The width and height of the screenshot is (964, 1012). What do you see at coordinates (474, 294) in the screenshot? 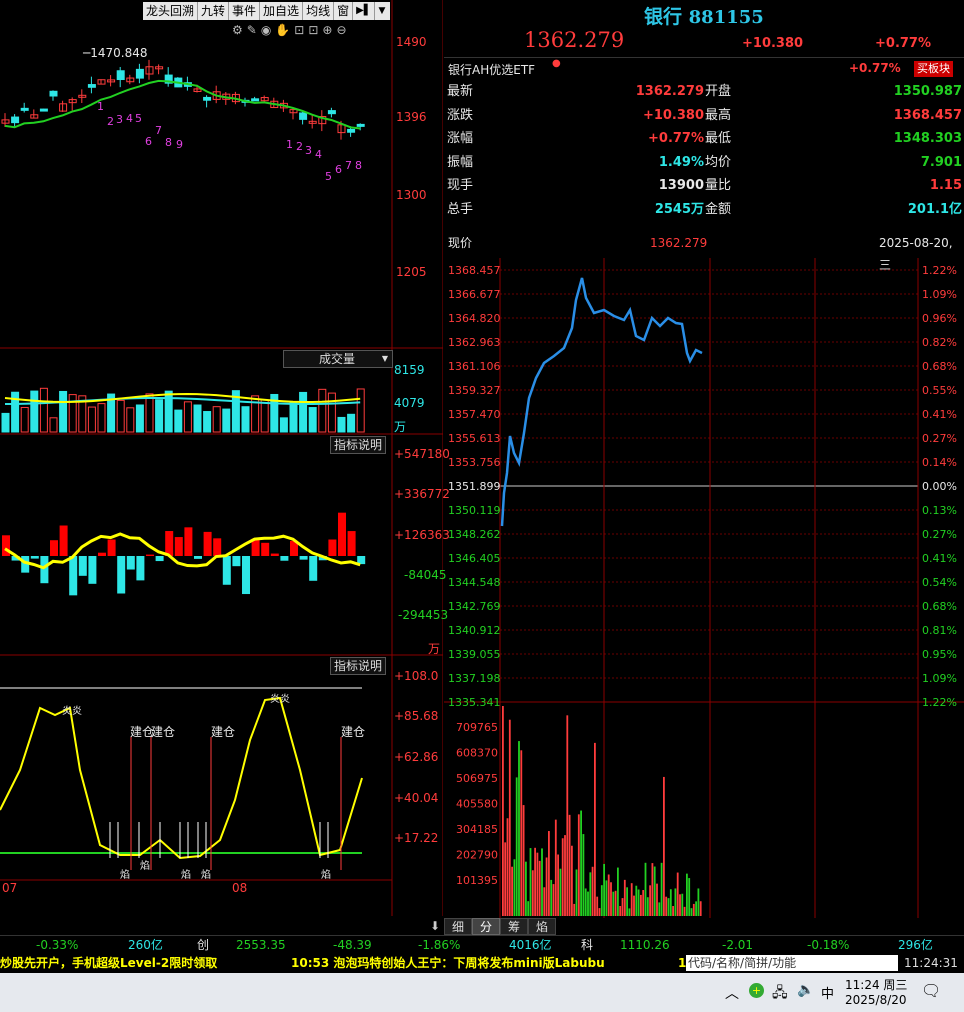
I see `intraday-price-tick: 1366.677` at bounding box center [474, 294].